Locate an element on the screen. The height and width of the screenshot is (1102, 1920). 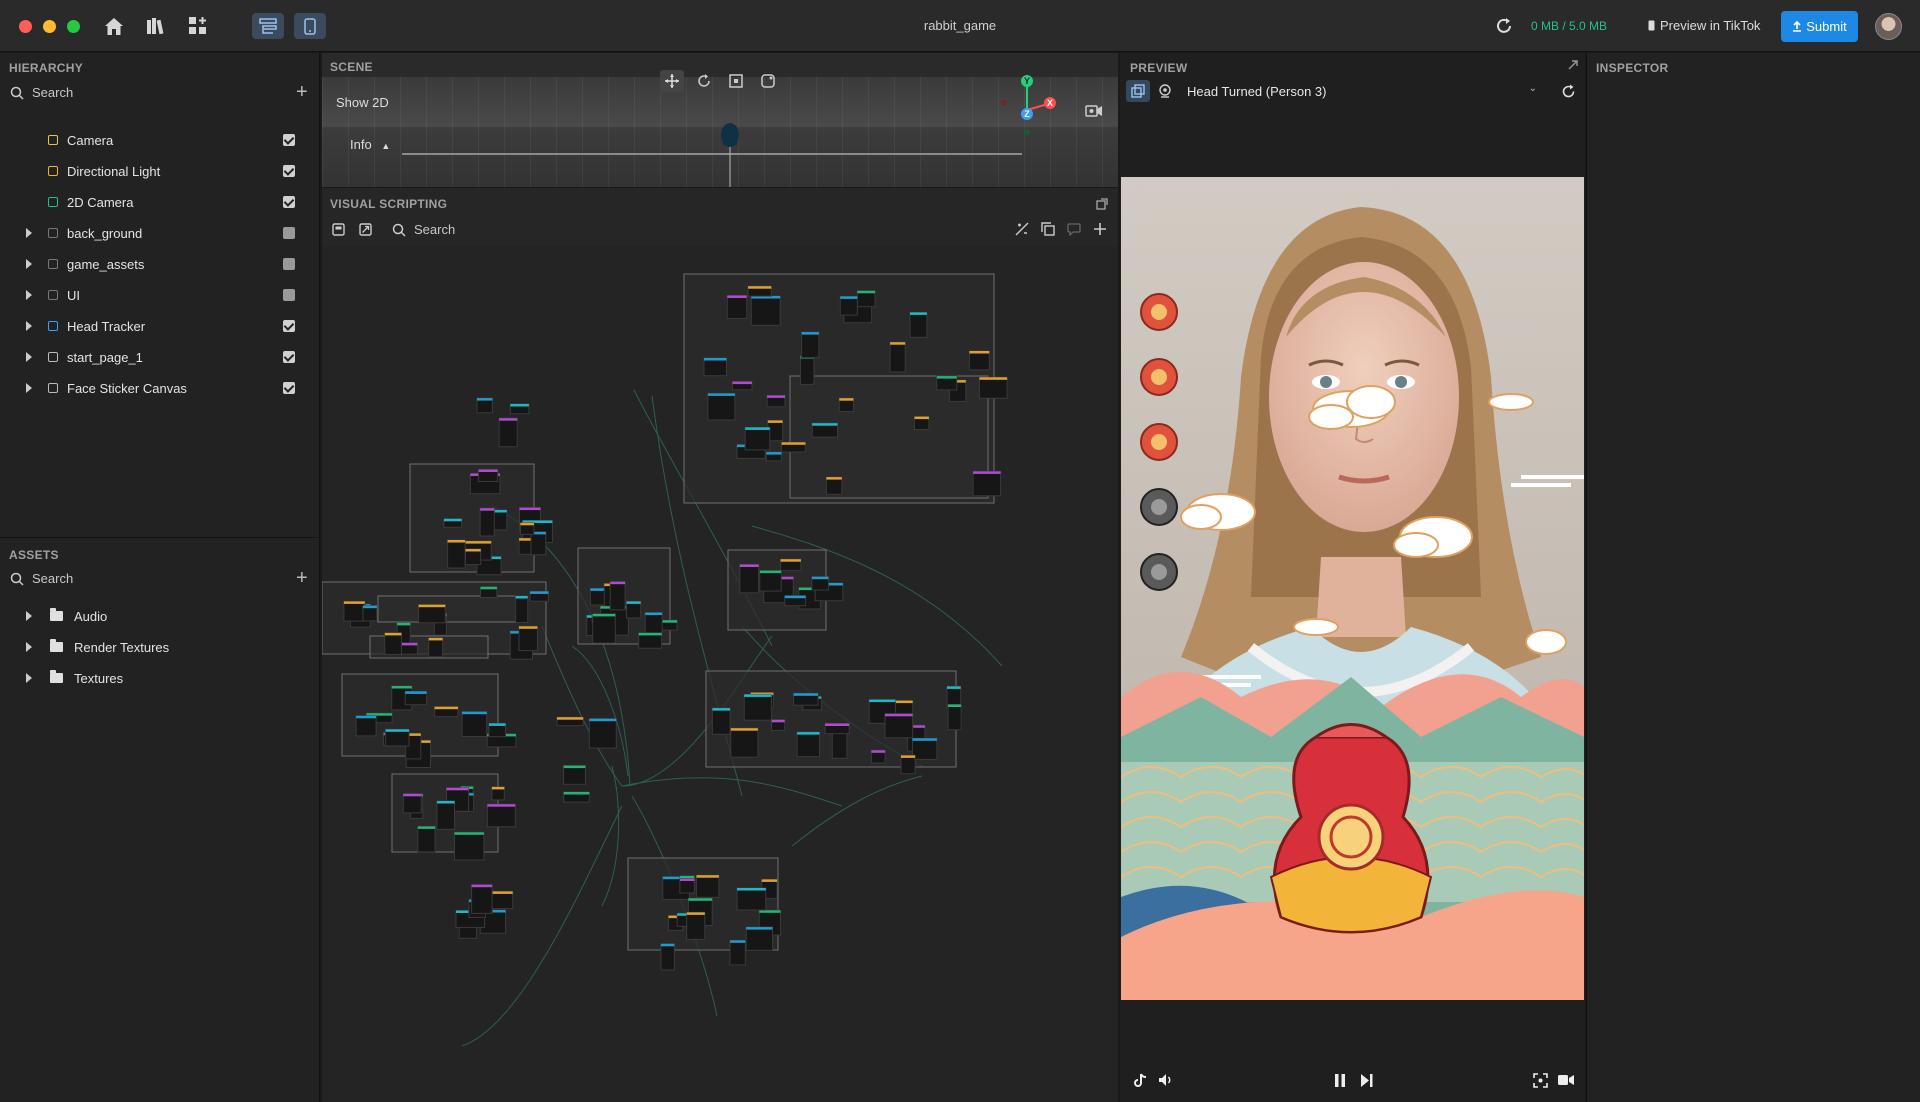
visual-scripting-search: Search is located at coordinates (423, 229).